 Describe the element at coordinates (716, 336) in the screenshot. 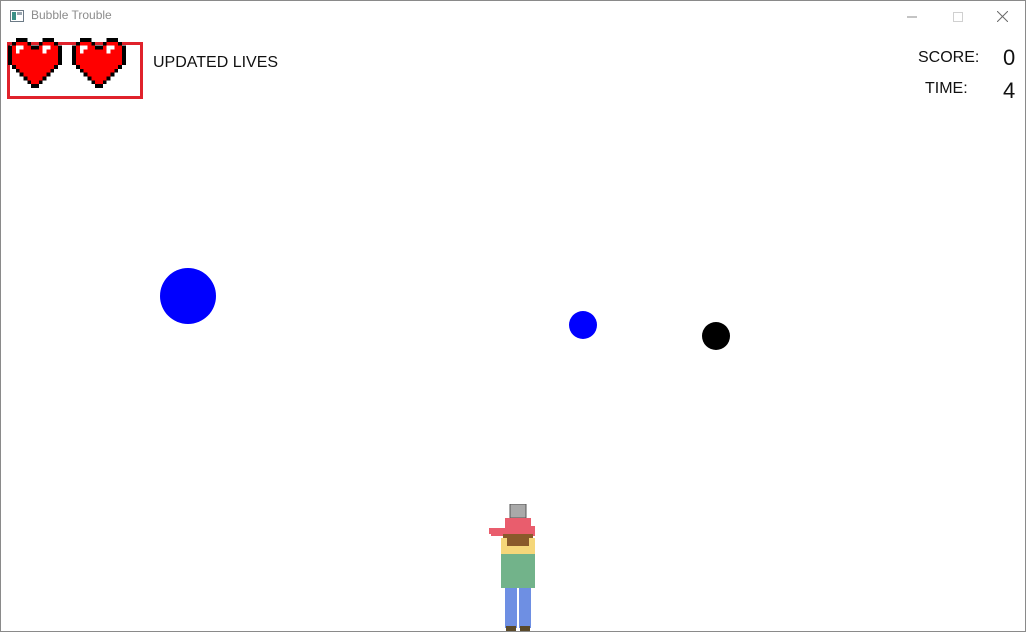

I see `ball-small-black` at that location.